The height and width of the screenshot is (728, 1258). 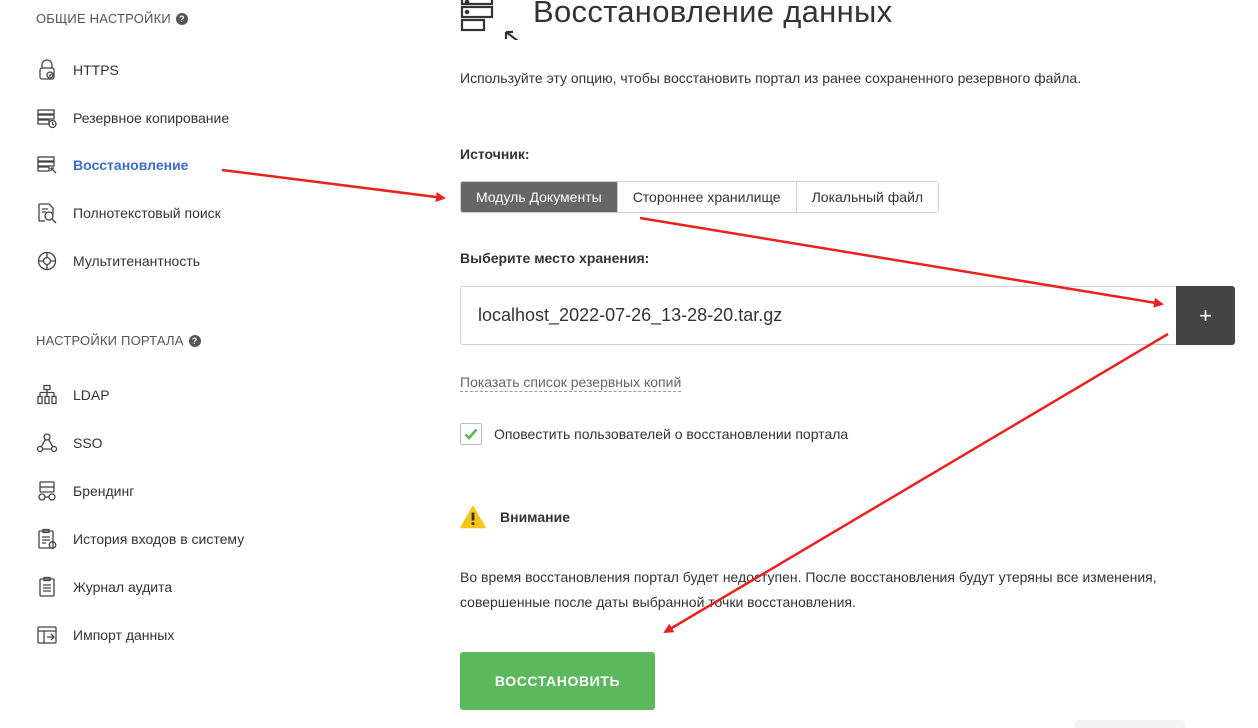 What do you see at coordinates (47, 70) in the screenshot?
I see `https-lock-icon` at bounding box center [47, 70].